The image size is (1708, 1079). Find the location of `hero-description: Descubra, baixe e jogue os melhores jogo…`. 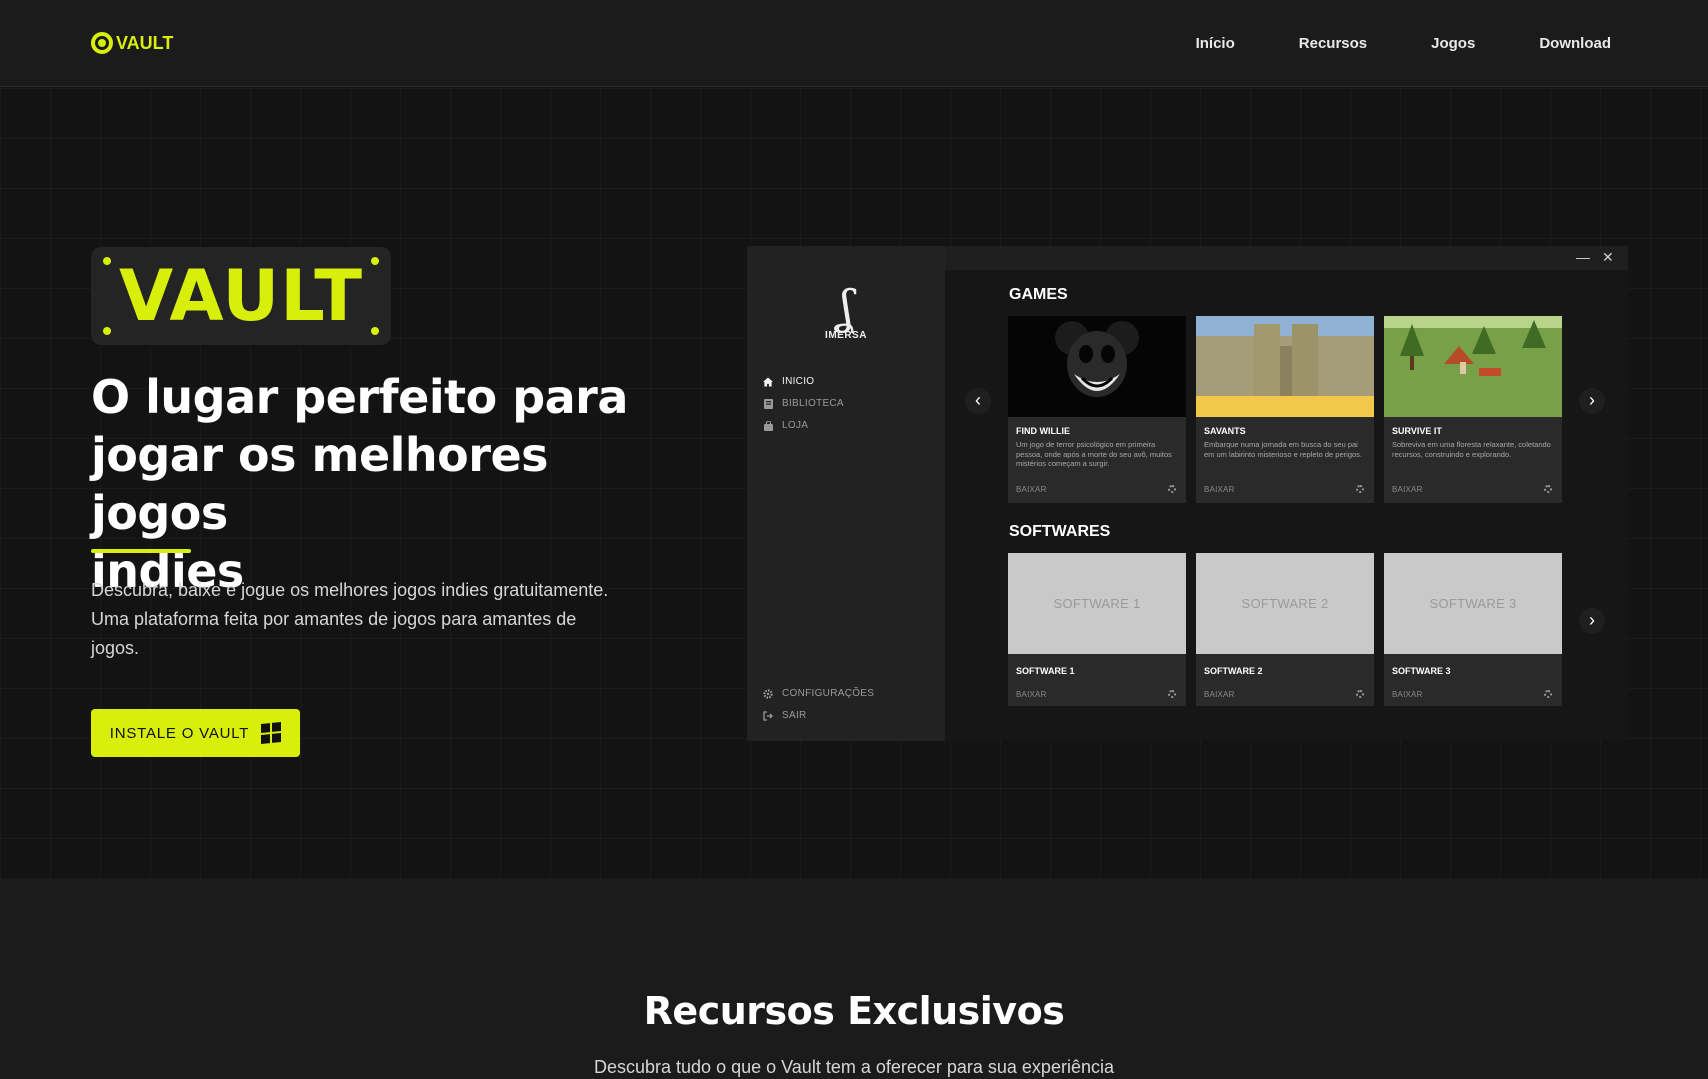

hero-description: Descubra, baixe e jogue os melhores jogo… is located at coordinates (371, 619).